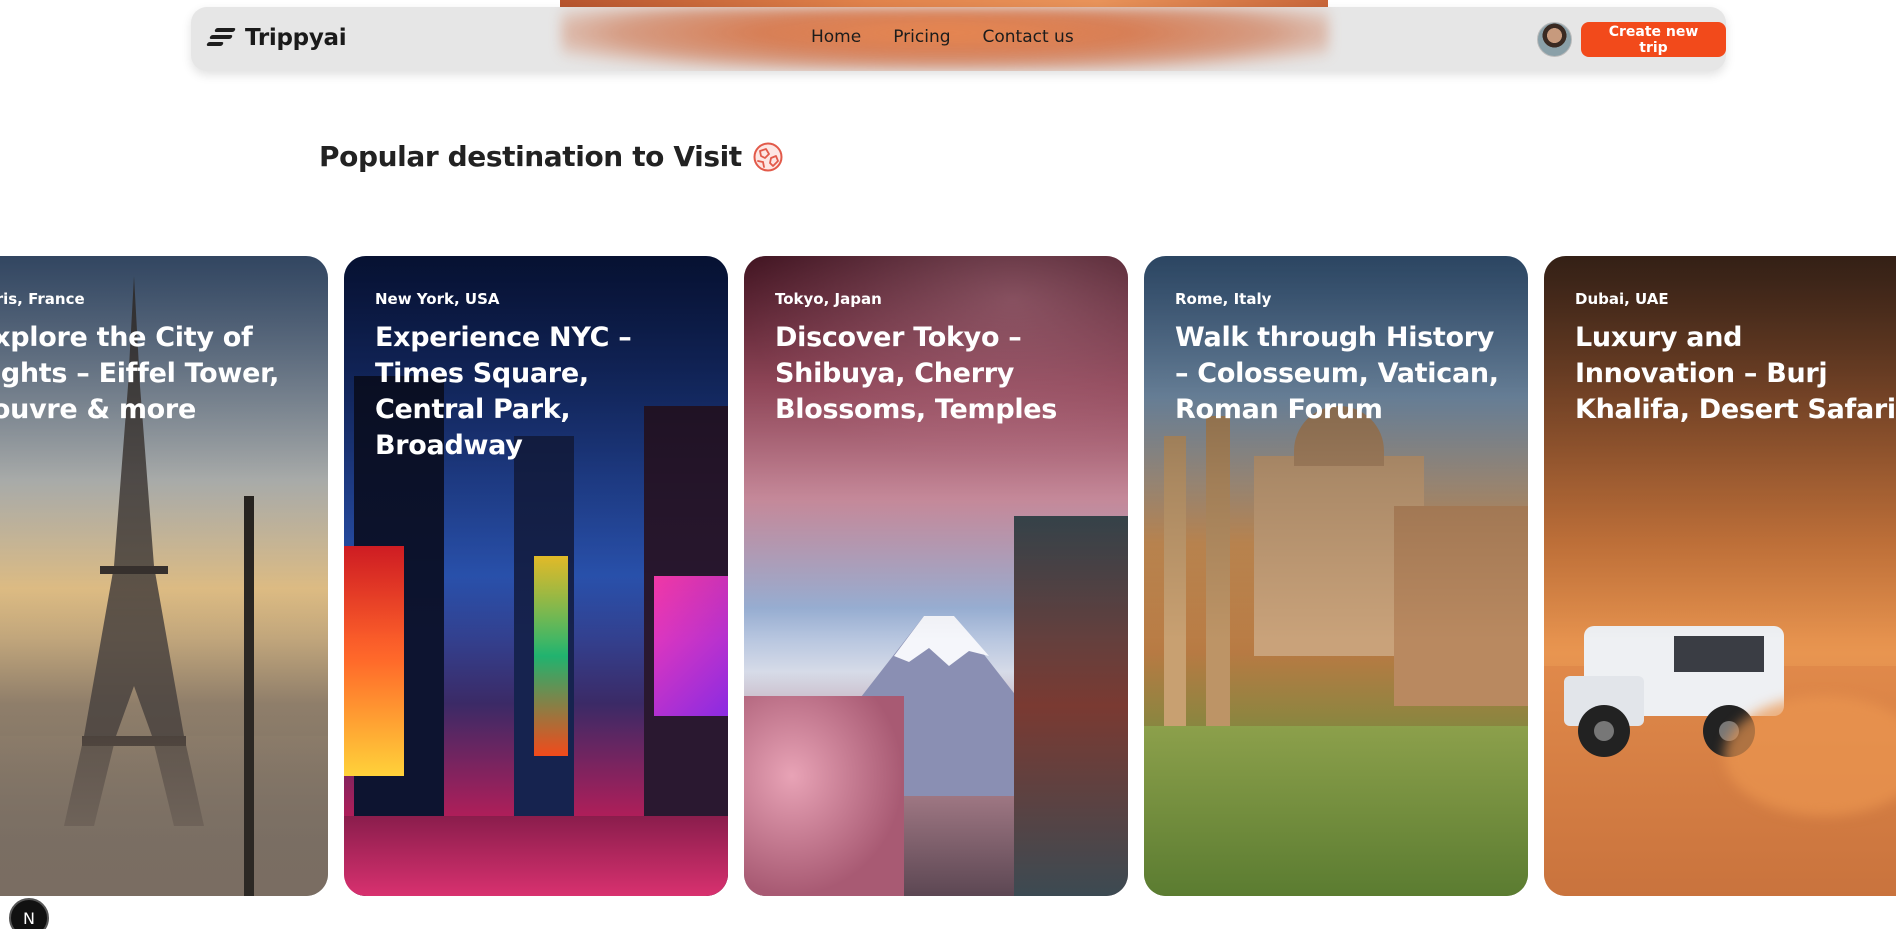 The width and height of the screenshot is (1896, 929). What do you see at coordinates (921, 37) in the screenshot?
I see `nav-pricing: Pricing` at bounding box center [921, 37].